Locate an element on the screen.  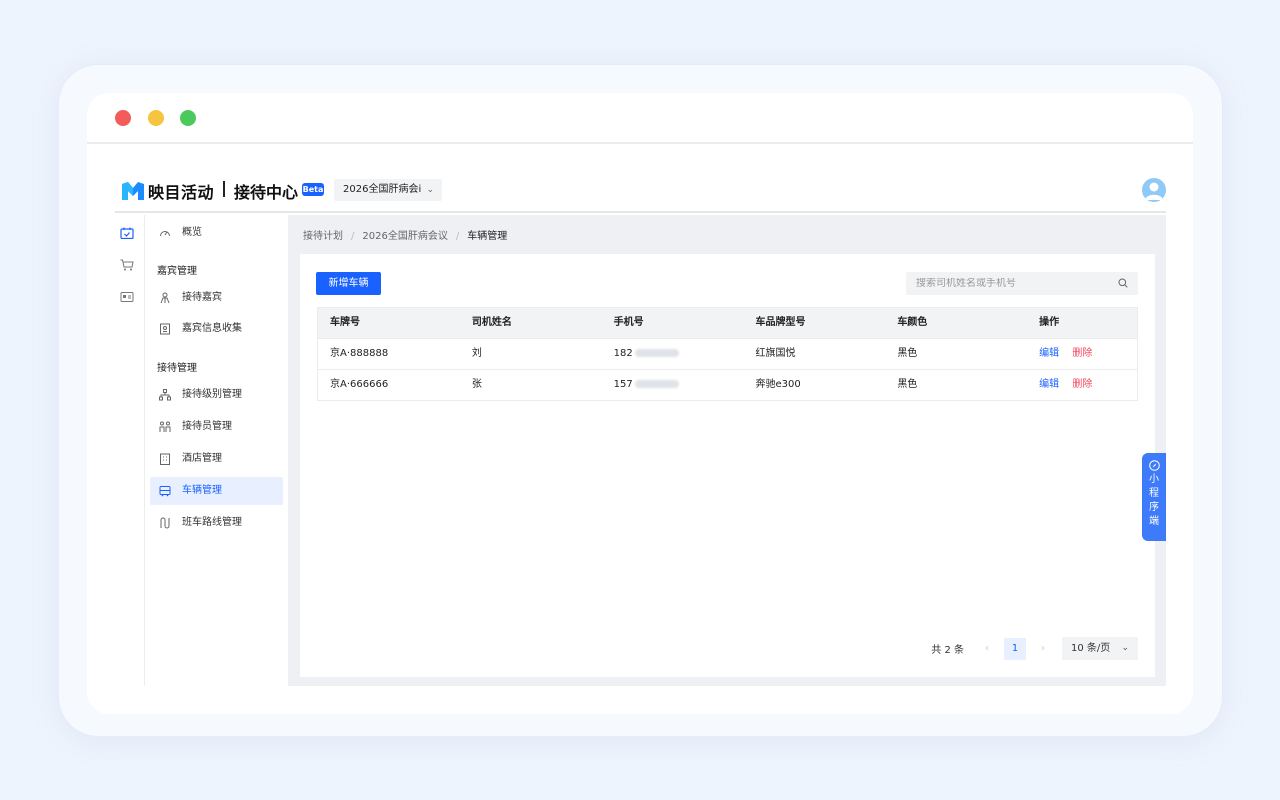
building-icon is located at coordinates (165, 459).